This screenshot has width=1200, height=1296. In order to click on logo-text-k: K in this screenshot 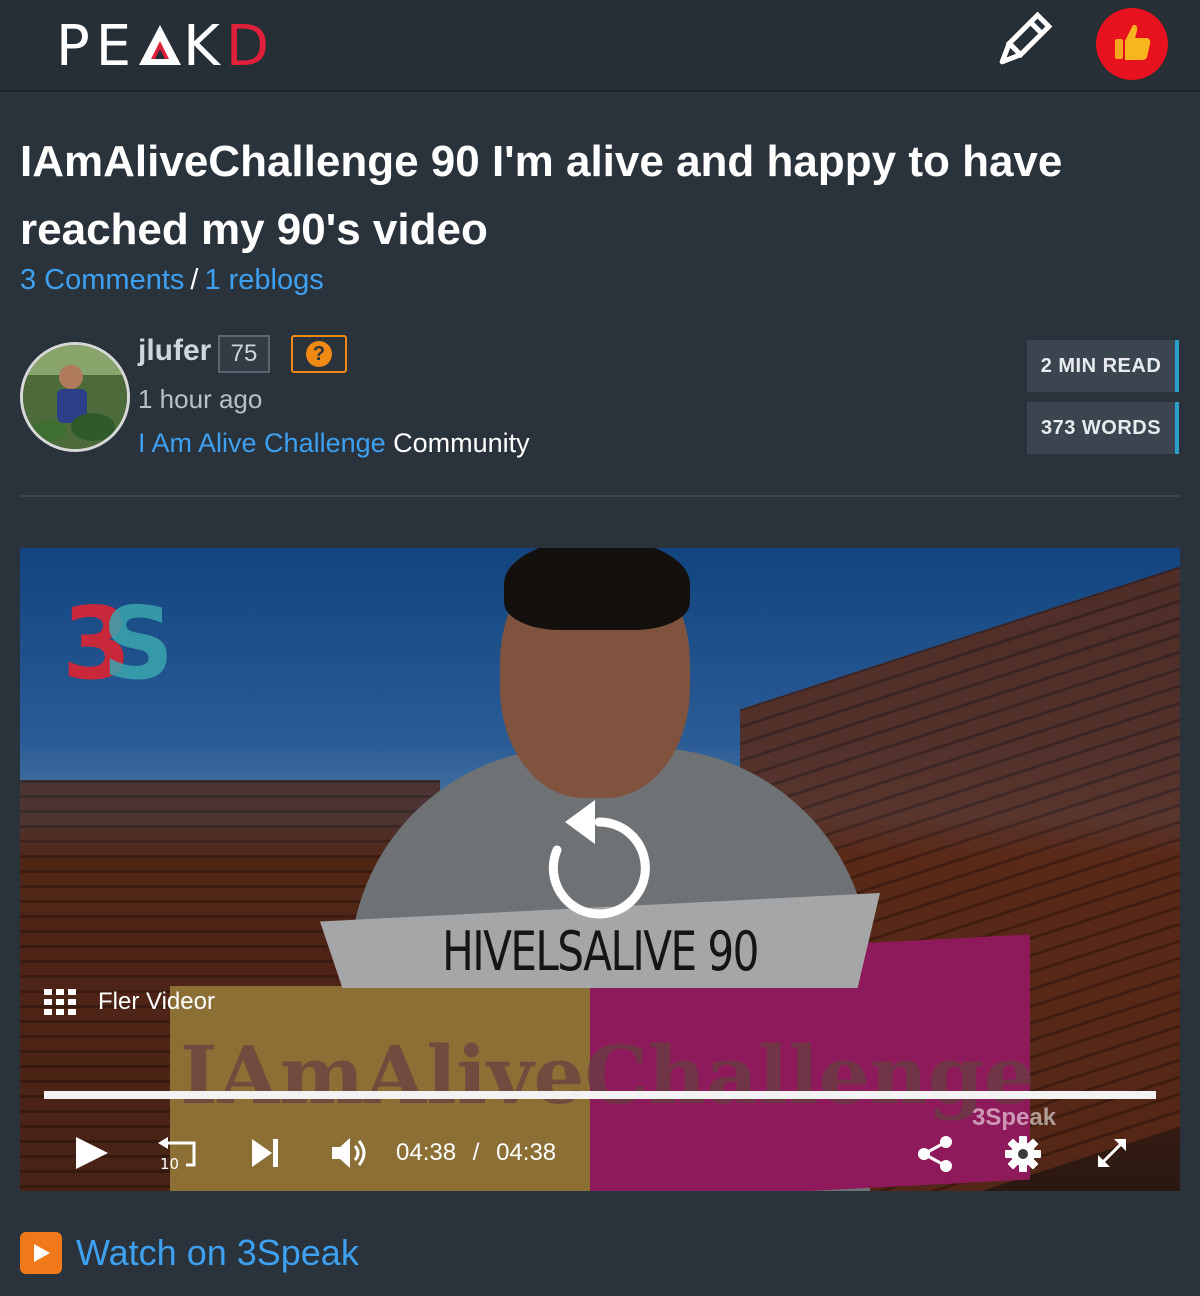, I will do `click(204, 46)`.